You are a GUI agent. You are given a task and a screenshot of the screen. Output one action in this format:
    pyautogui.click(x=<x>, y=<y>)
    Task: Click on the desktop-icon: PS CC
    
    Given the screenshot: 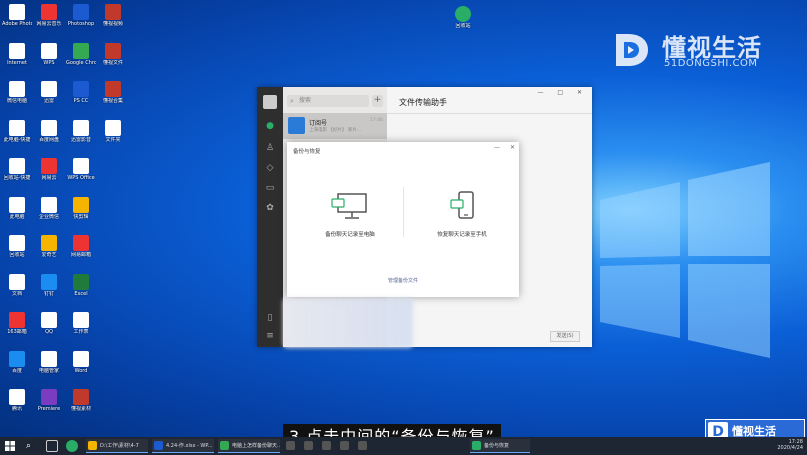 What is the action you would take?
    pyautogui.click(x=81, y=98)
    